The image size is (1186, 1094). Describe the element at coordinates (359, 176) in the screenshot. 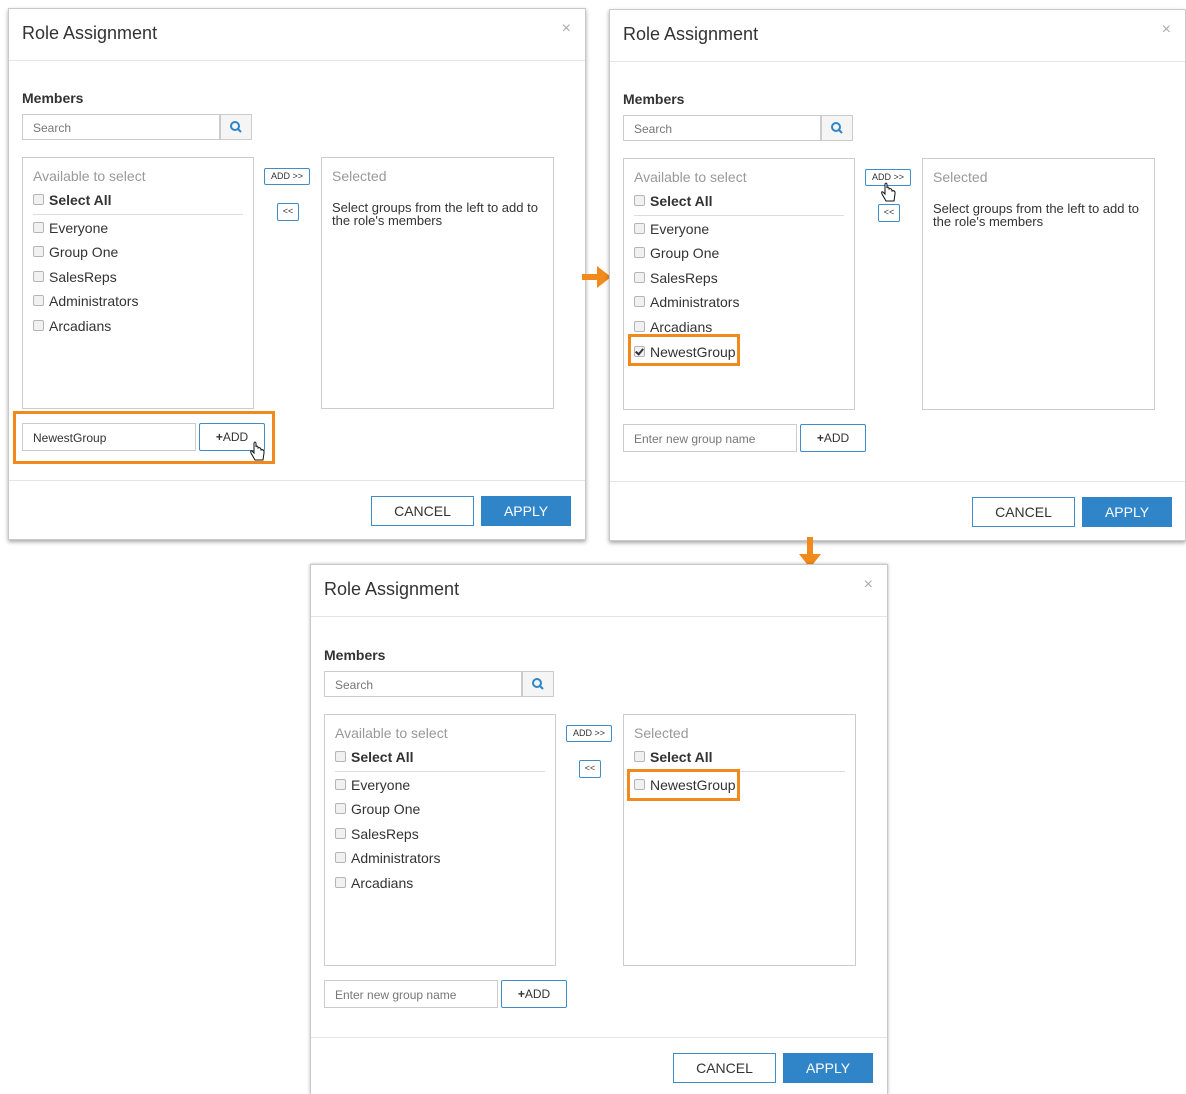

I see `selected-header: Selected` at that location.